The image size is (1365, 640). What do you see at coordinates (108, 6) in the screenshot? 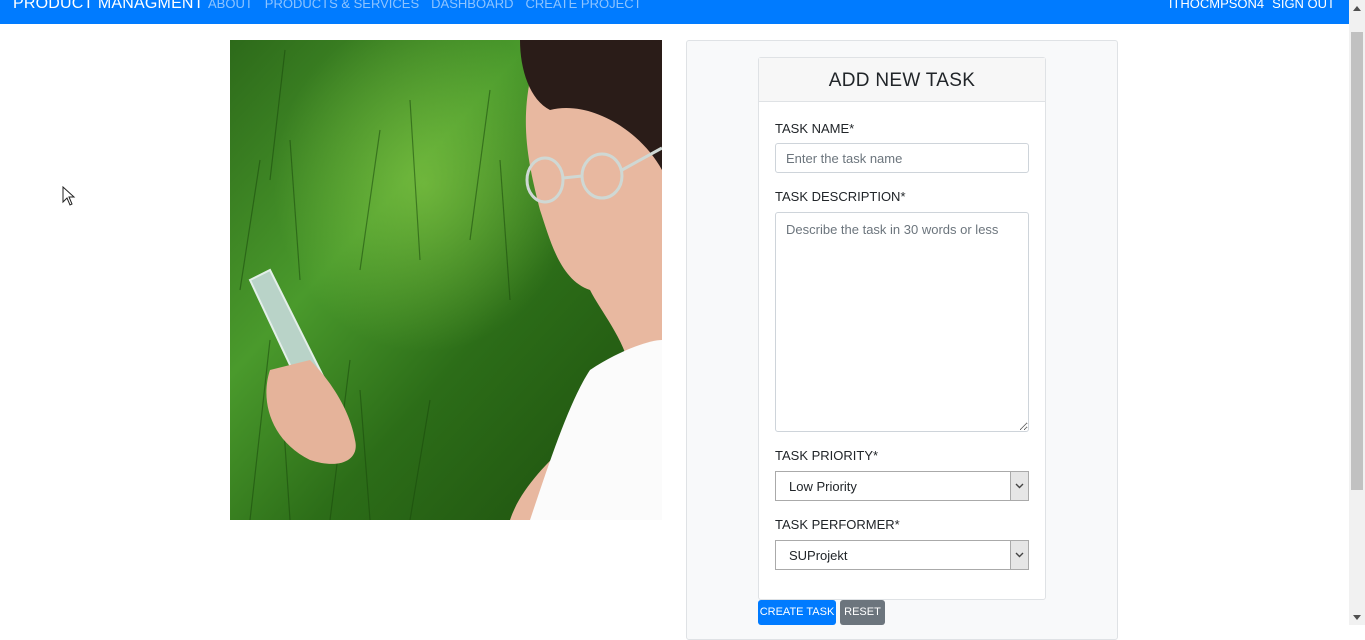
I see `brand-link: PRODUCT MANAGMENT` at bounding box center [108, 6].